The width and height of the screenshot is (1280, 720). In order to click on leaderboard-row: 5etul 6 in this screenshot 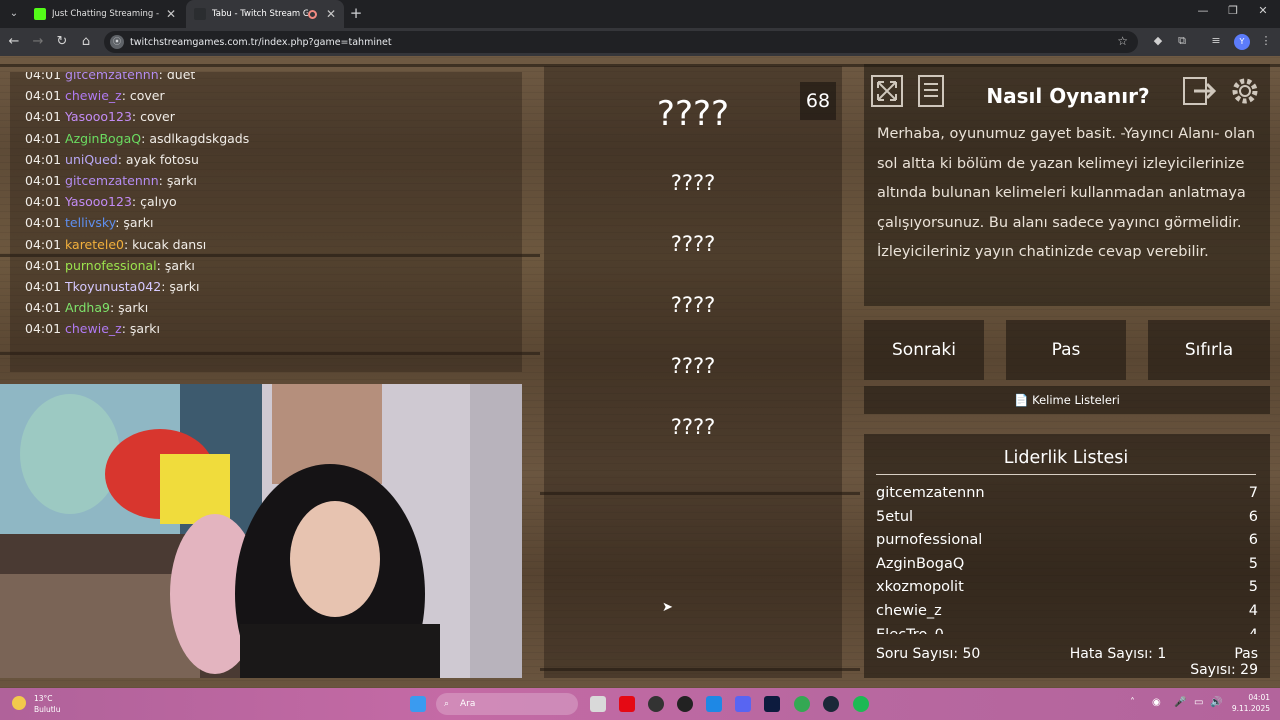, I will do `click(1067, 518)`.